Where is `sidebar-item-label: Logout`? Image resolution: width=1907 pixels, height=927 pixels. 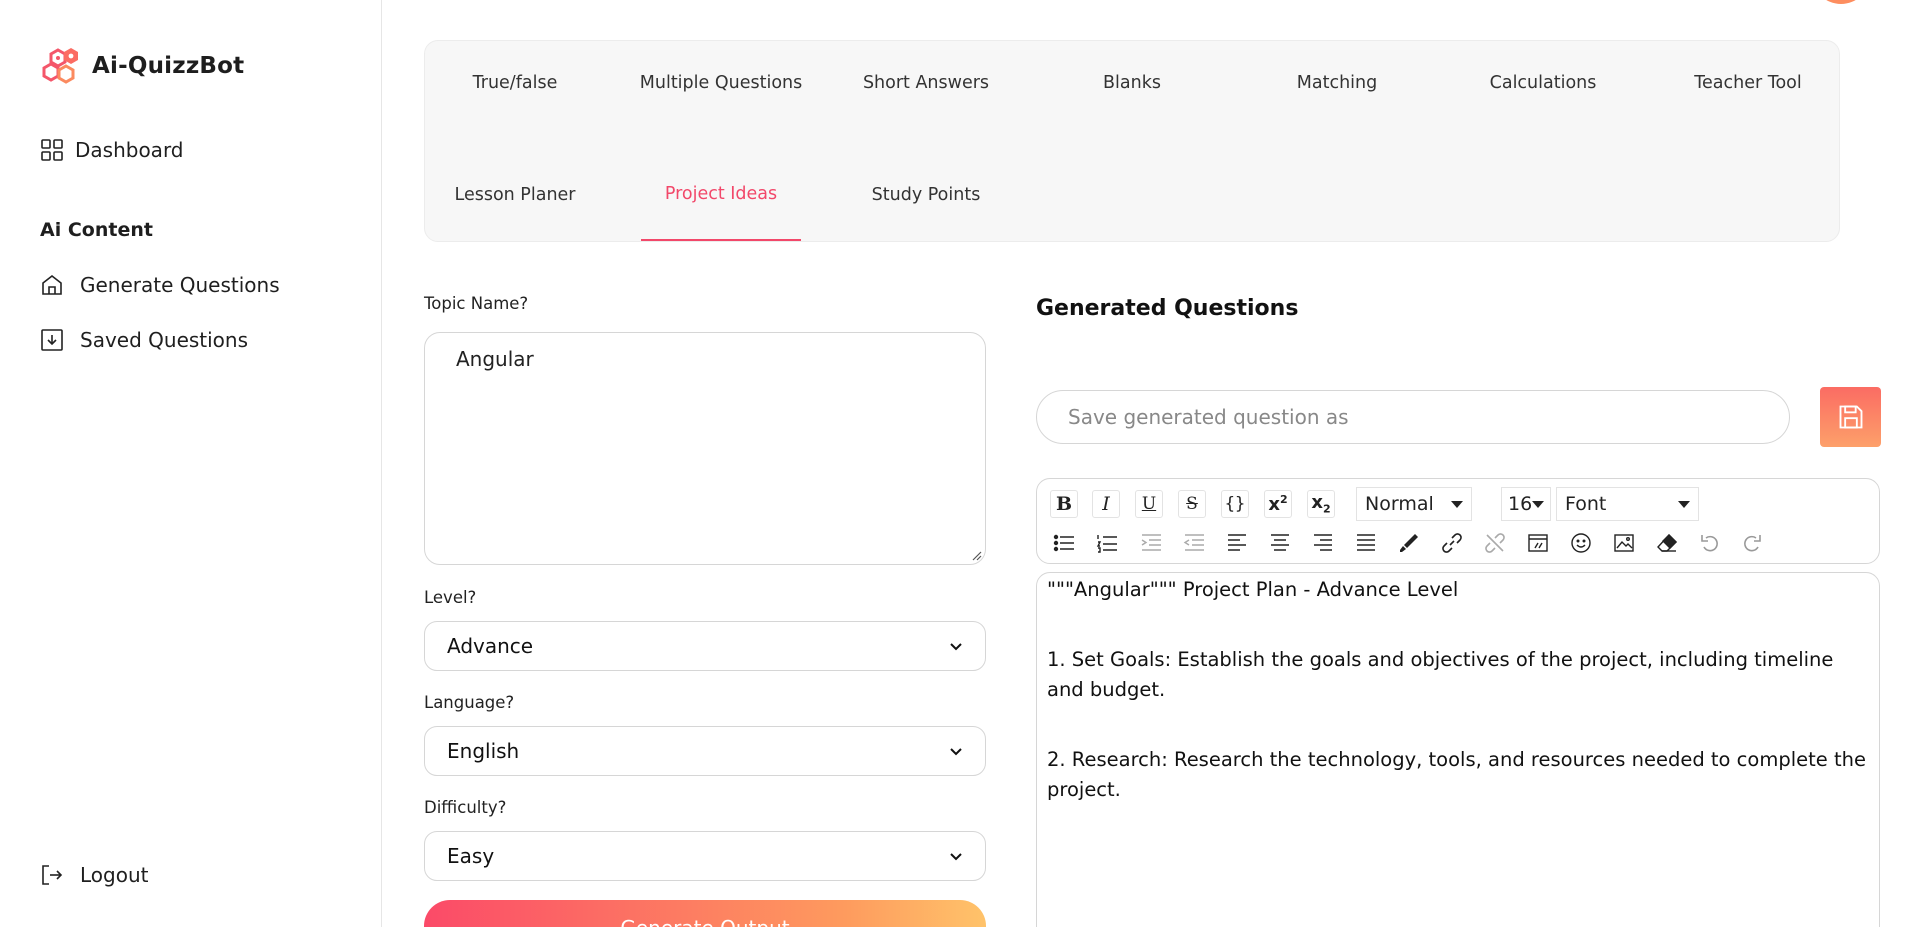
sidebar-item-label: Logout is located at coordinates (114, 875).